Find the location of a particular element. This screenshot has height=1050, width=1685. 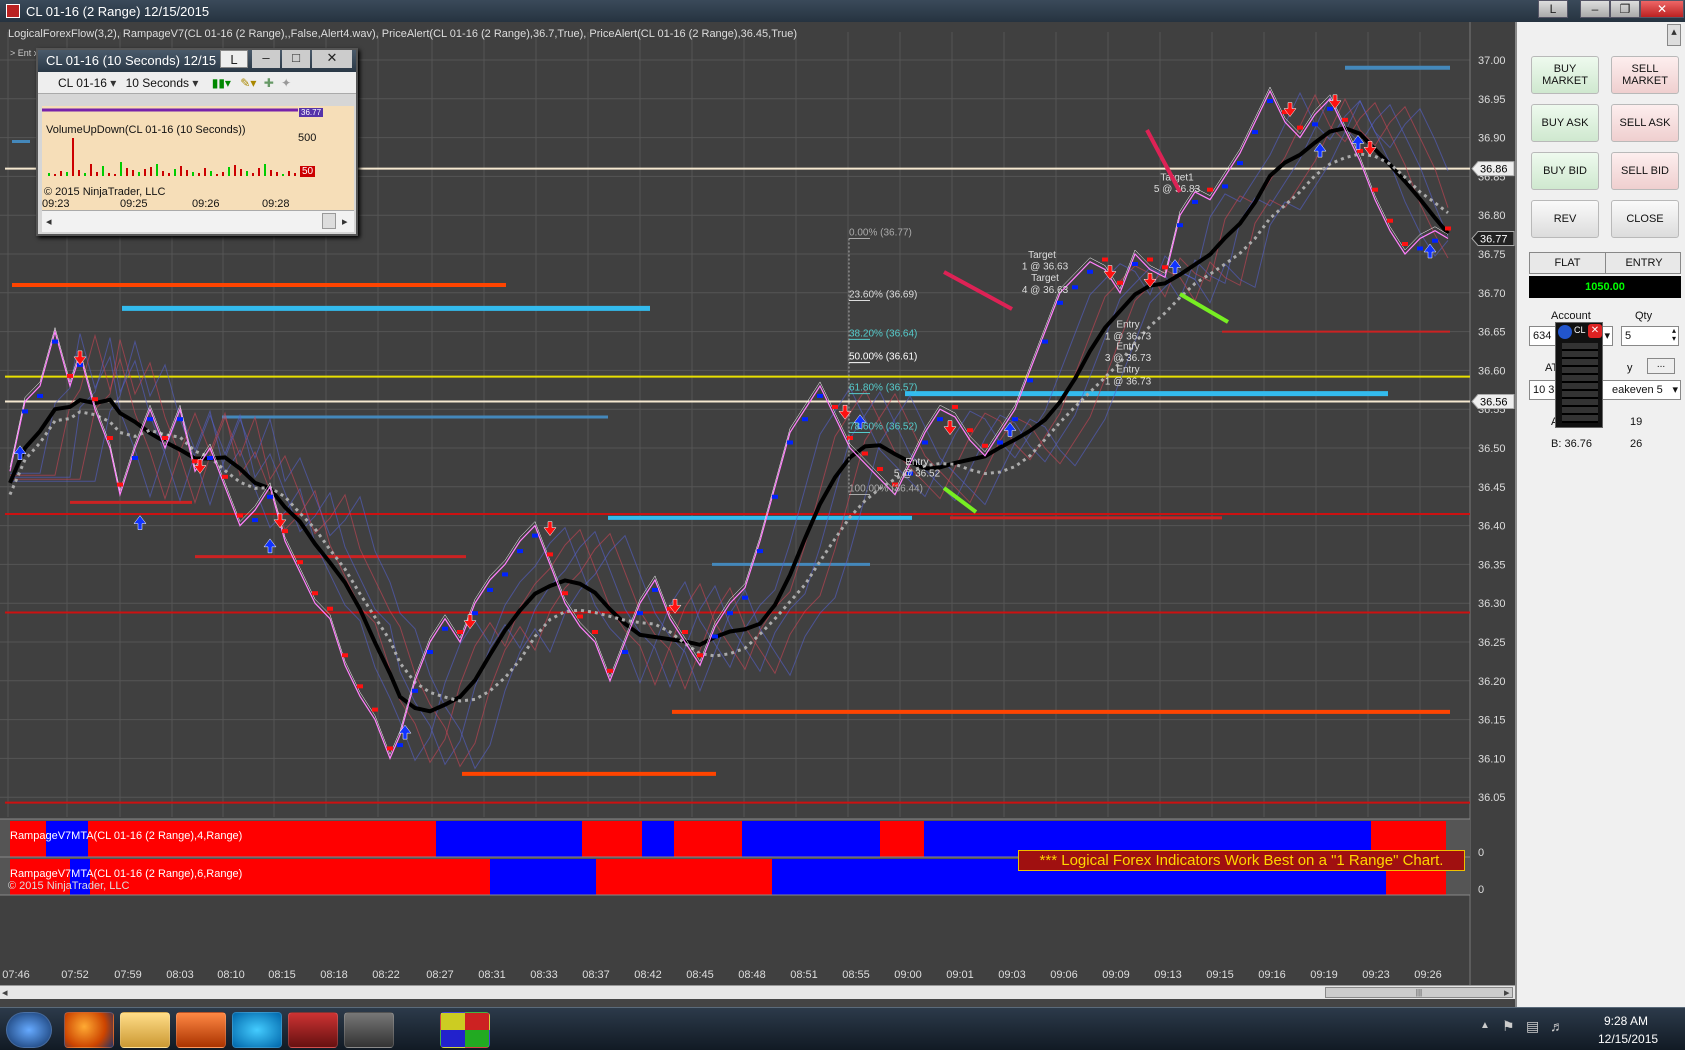

firefox-icon is located at coordinates (89, 1030).